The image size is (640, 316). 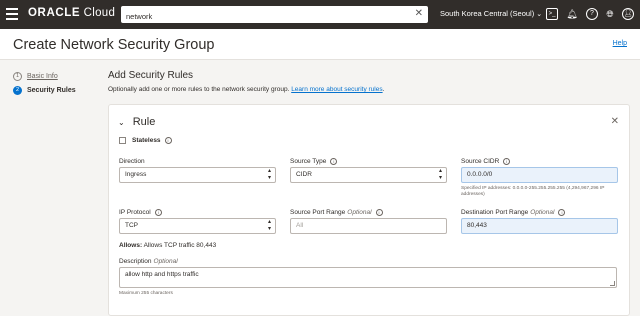 I want to click on step-number: 1, so click(x=17, y=76).